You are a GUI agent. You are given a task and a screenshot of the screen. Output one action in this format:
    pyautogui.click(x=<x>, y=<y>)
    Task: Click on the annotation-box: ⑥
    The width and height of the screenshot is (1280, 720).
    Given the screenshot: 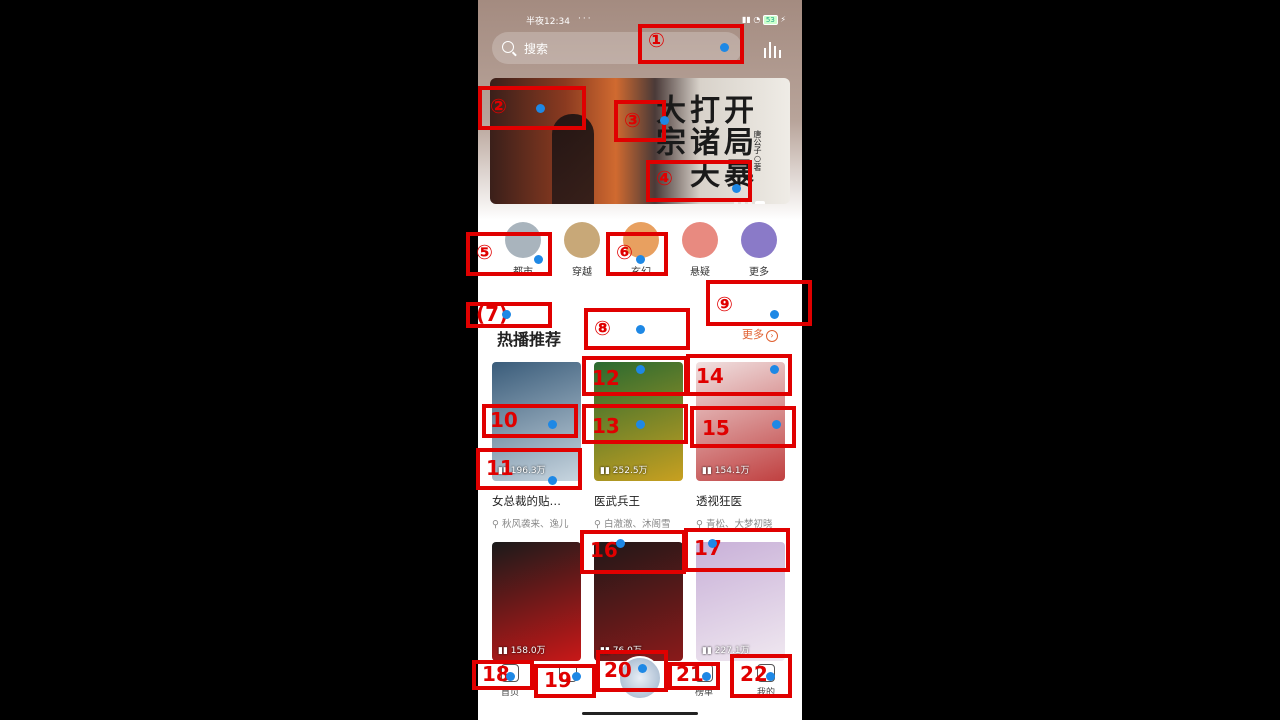 What is the action you would take?
    pyautogui.click(x=637, y=254)
    